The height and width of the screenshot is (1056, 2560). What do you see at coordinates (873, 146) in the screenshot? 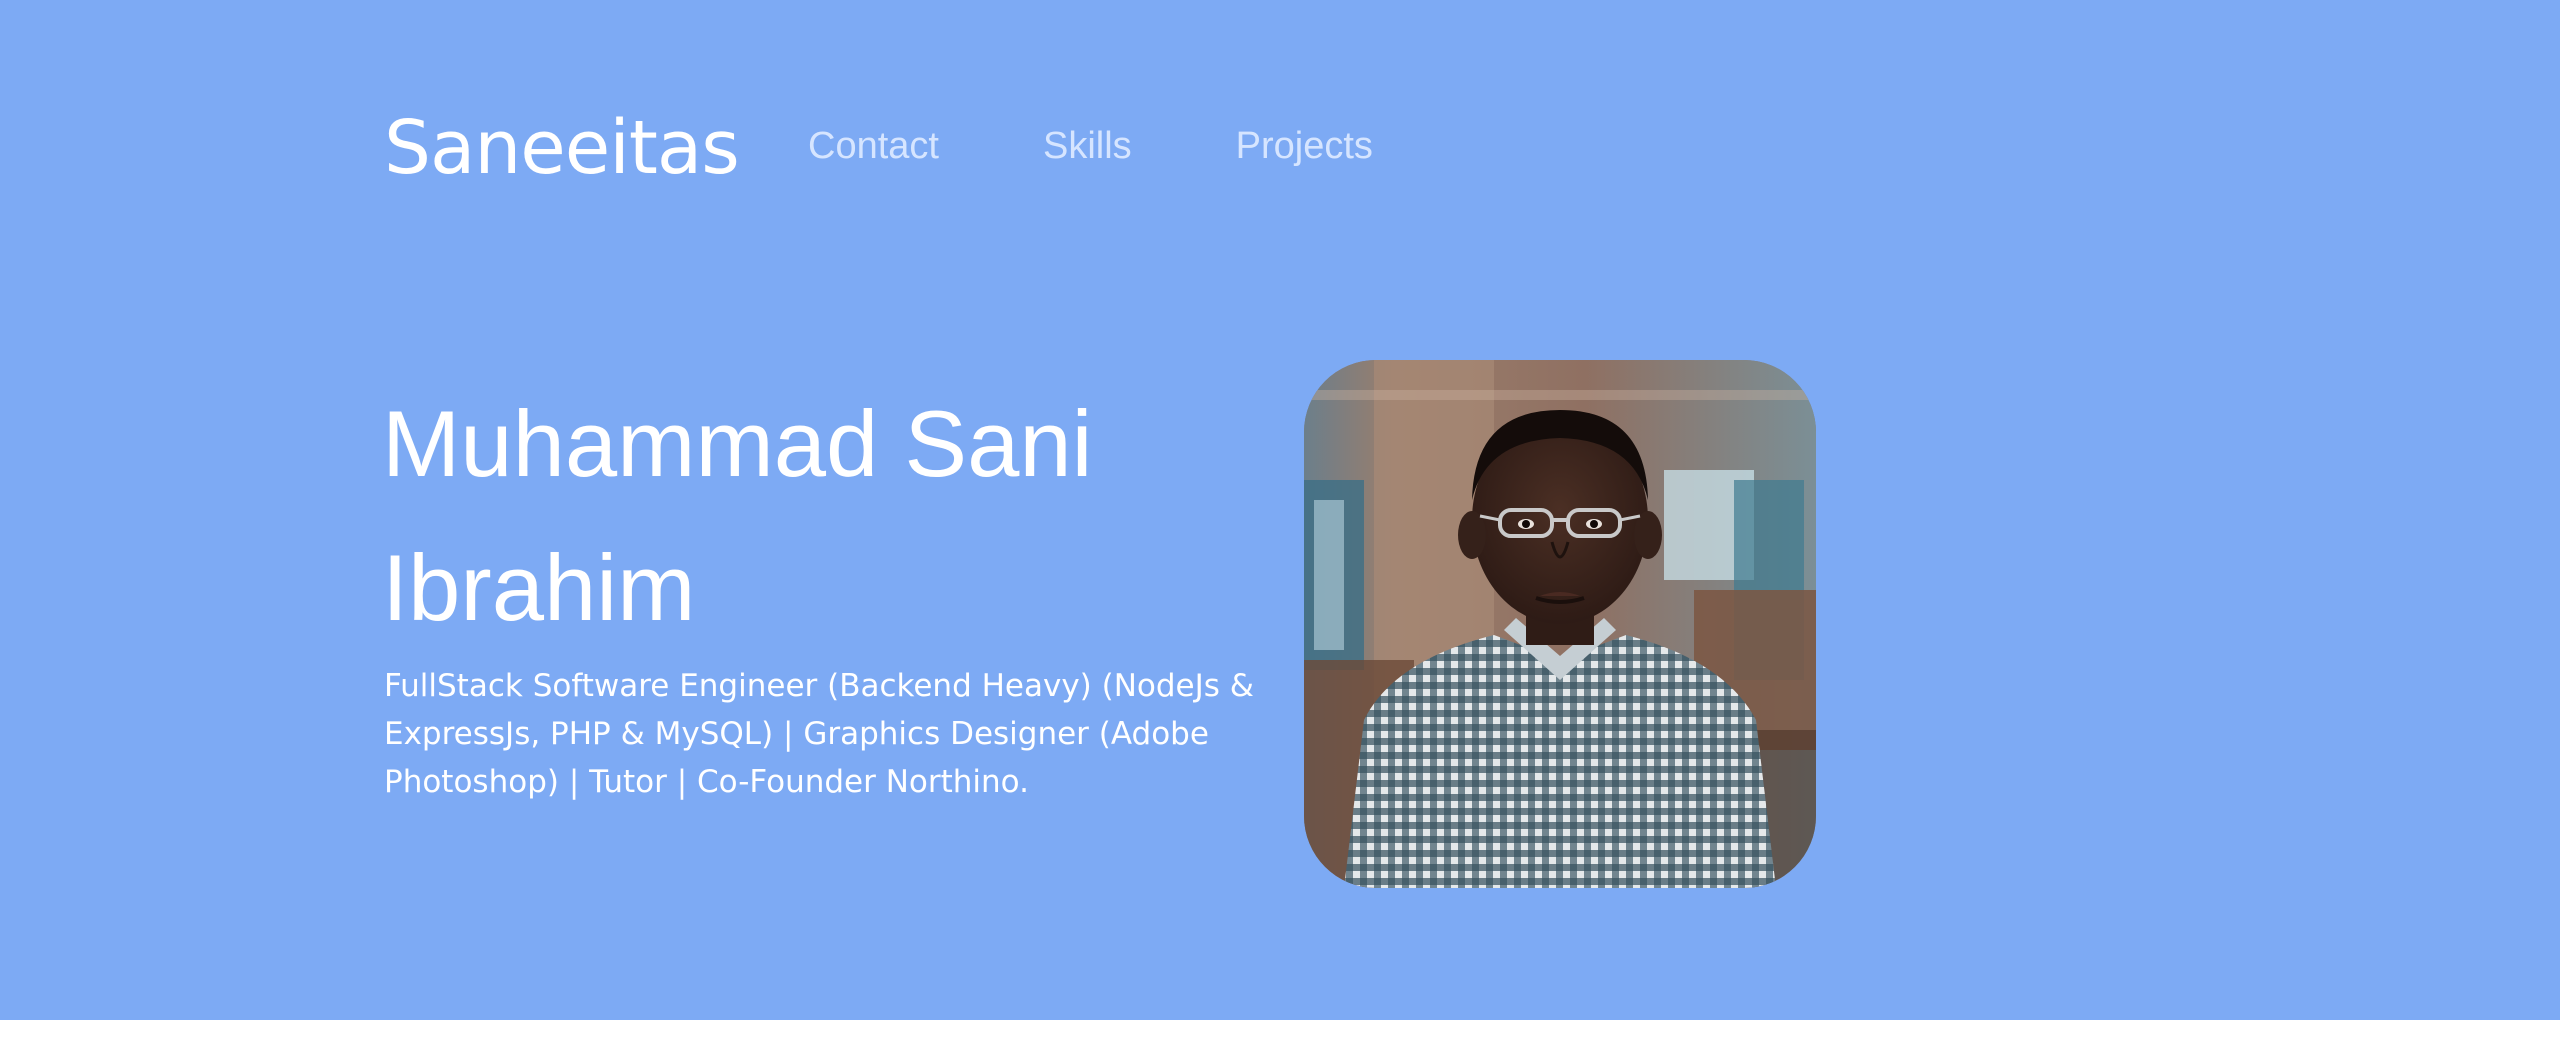
I see `nav-link-contact: Contact` at bounding box center [873, 146].